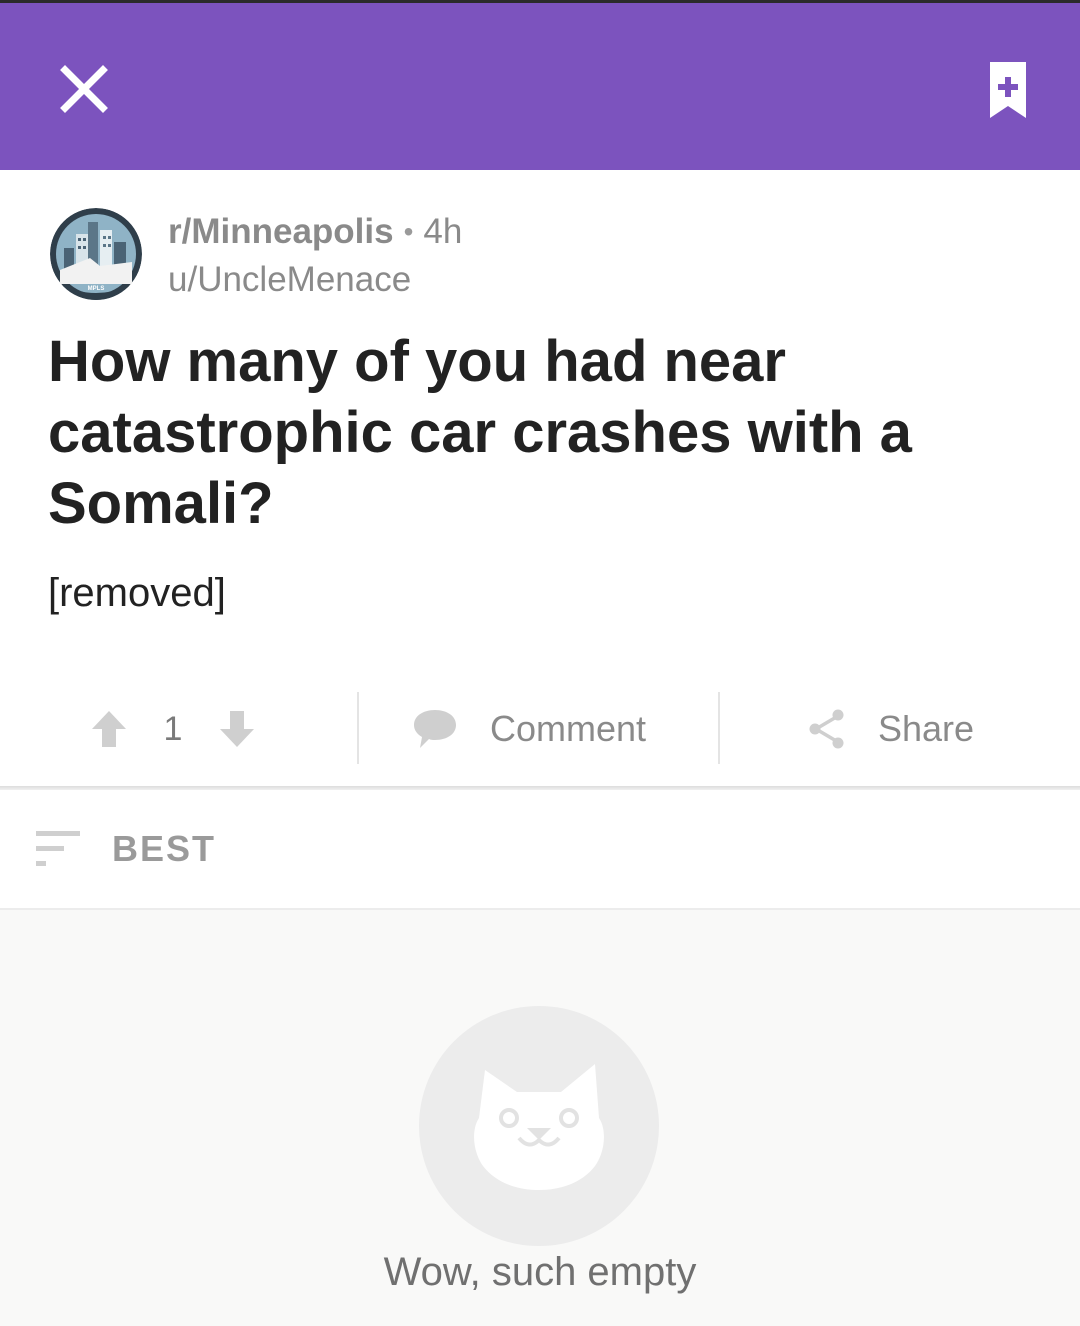 The height and width of the screenshot is (1326, 1080). Describe the element at coordinates (435, 729) in the screenshot. I see `comment-bubble-icon` at that location.